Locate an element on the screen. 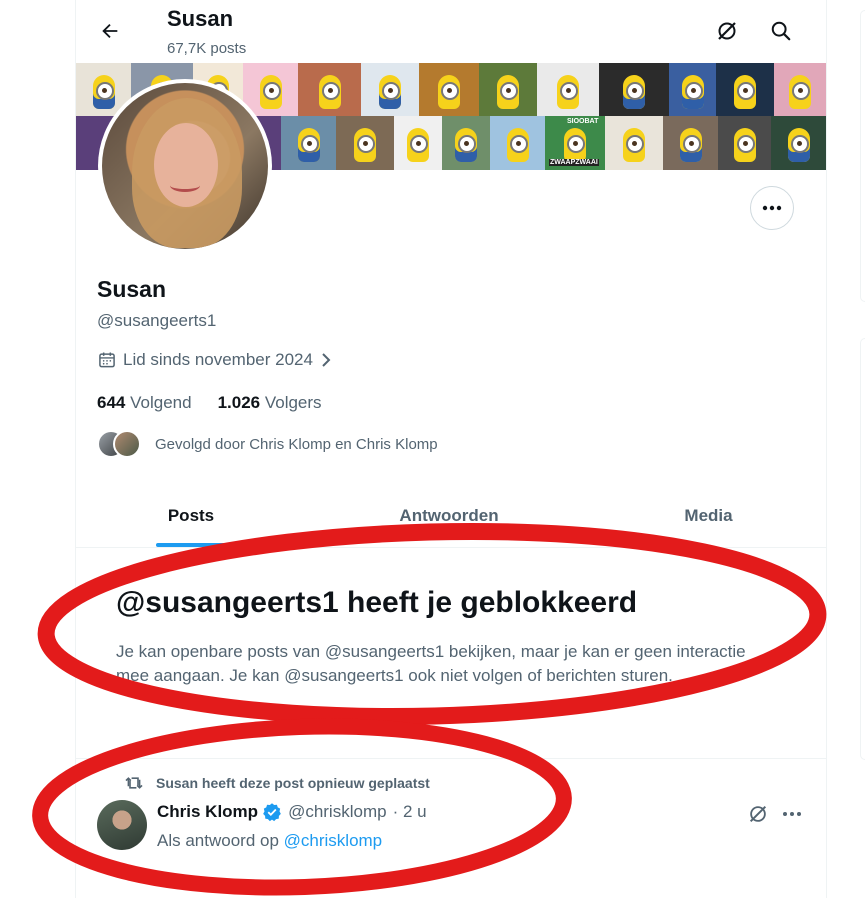  follower-avatar is located at coordinates (127, 444).